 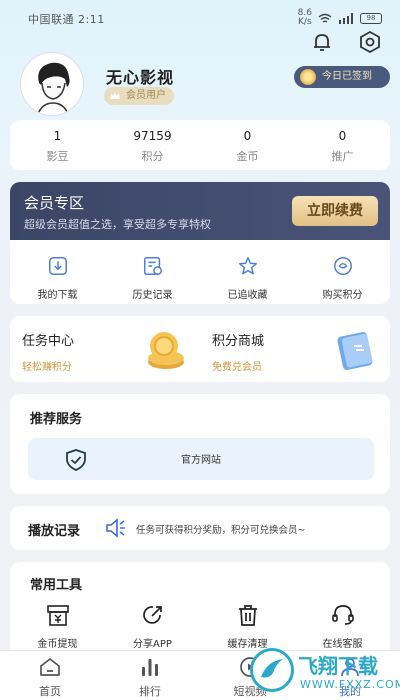 I want to click on avatar, so click(x=52, y=84).